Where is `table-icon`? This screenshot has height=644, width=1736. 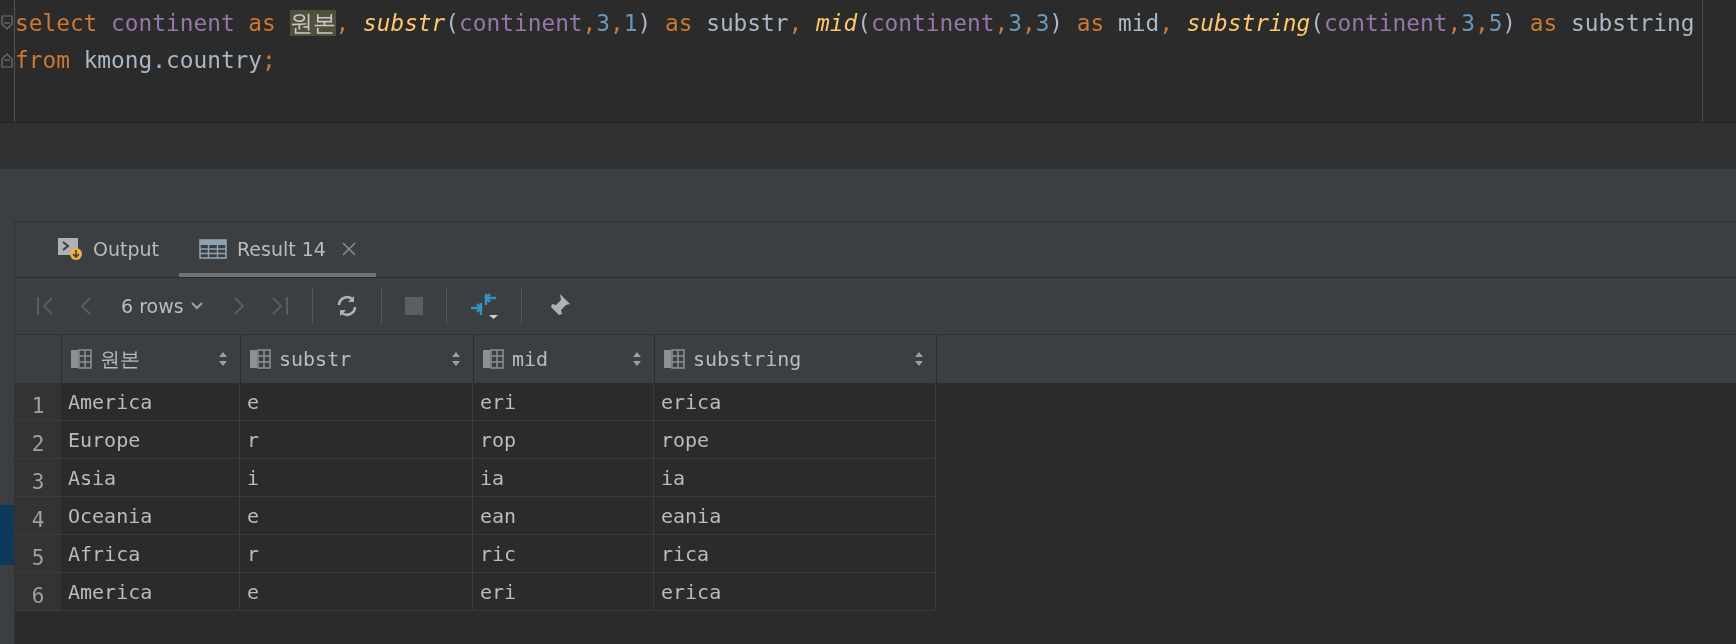
table-icon is located at coordinates (213, 249).